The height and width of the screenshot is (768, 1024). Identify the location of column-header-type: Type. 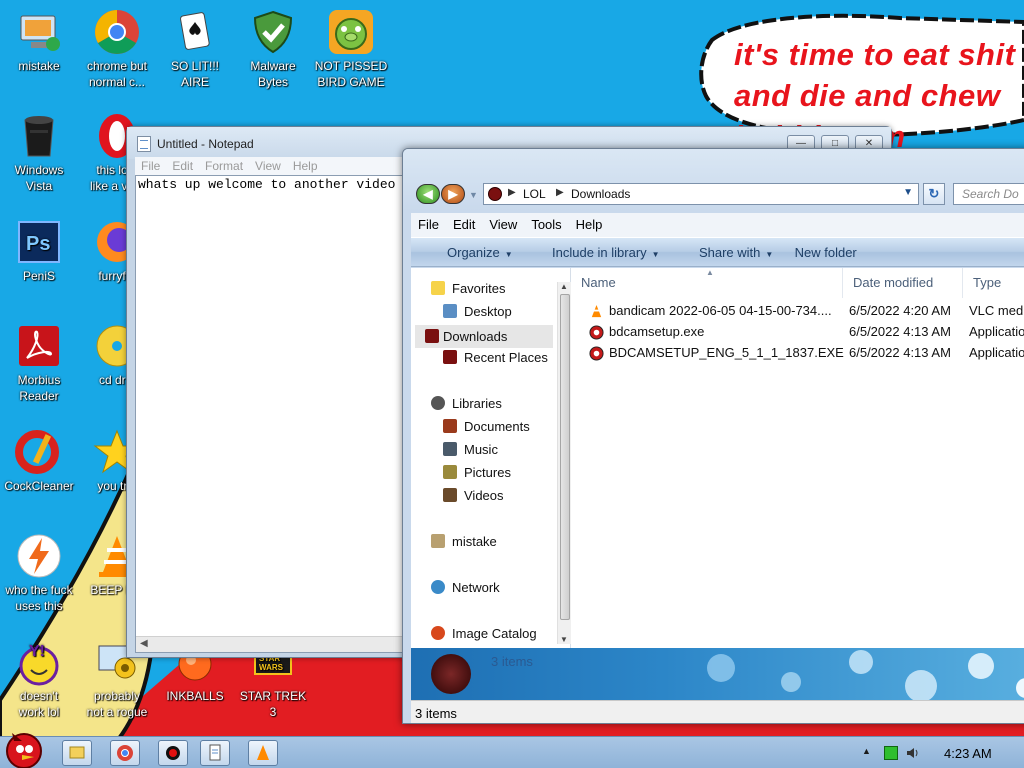
(993, 283).